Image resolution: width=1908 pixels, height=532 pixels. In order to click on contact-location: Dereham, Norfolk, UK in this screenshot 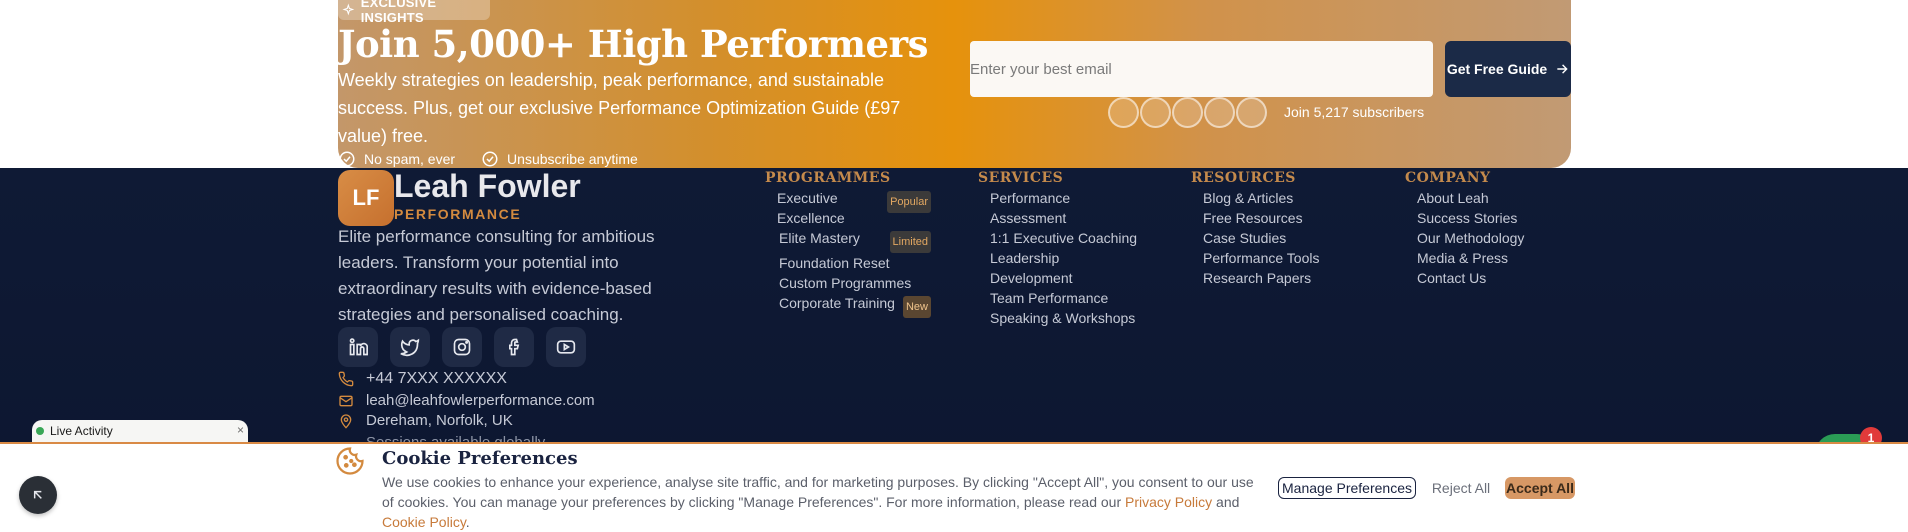, I will do `click(425, 420)`.